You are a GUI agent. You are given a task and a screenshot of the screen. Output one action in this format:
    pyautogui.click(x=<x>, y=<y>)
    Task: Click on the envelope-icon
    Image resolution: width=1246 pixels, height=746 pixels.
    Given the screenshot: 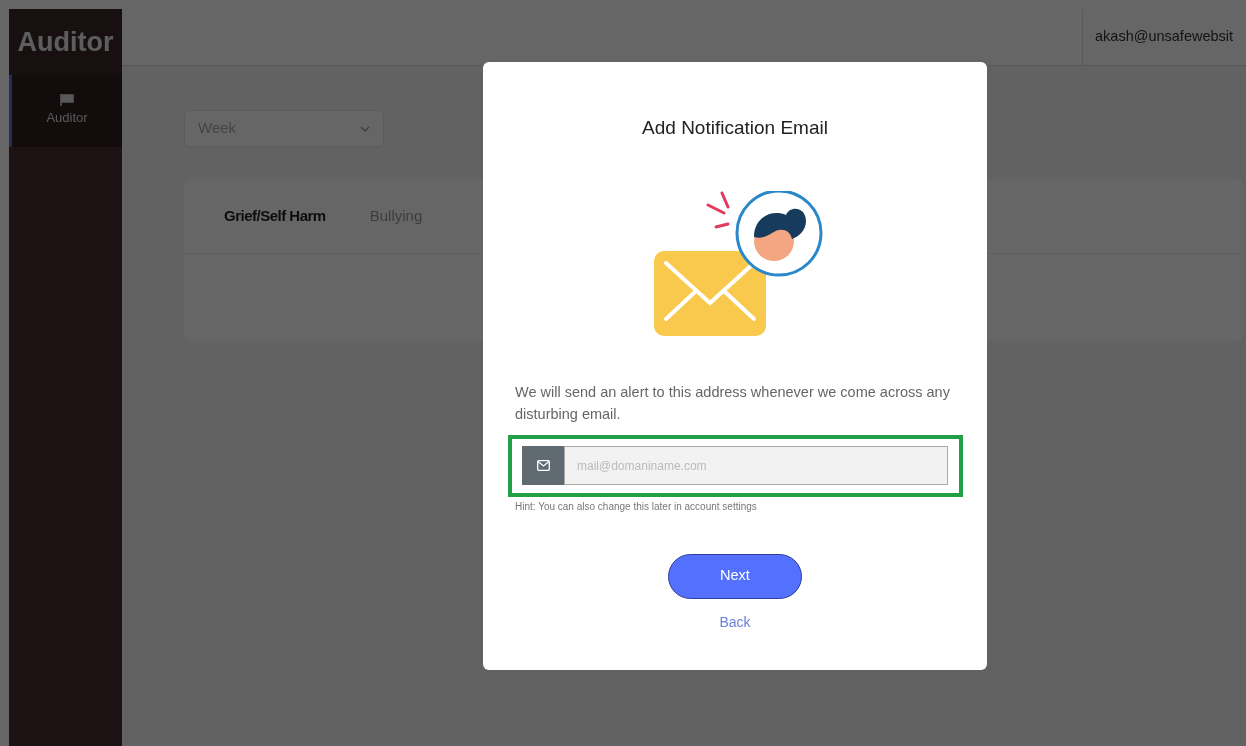 What is the action you would take?
    pyautogui.click(x=543, y=465)
    